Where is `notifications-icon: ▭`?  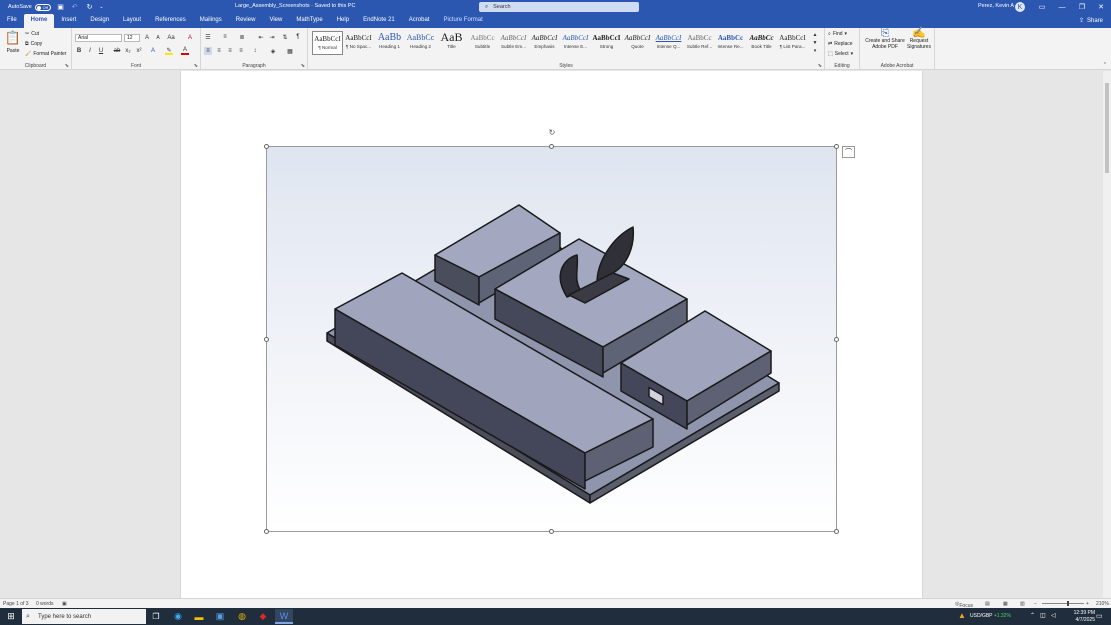
notifications-icon: ▭ is located at coordinates (1099, 616).